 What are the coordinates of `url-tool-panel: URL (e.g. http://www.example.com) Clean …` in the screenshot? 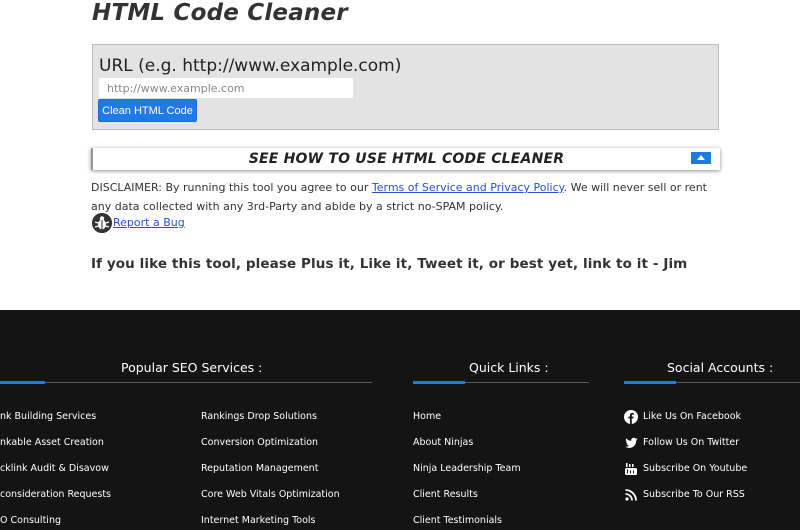 It's located at (405, 87).